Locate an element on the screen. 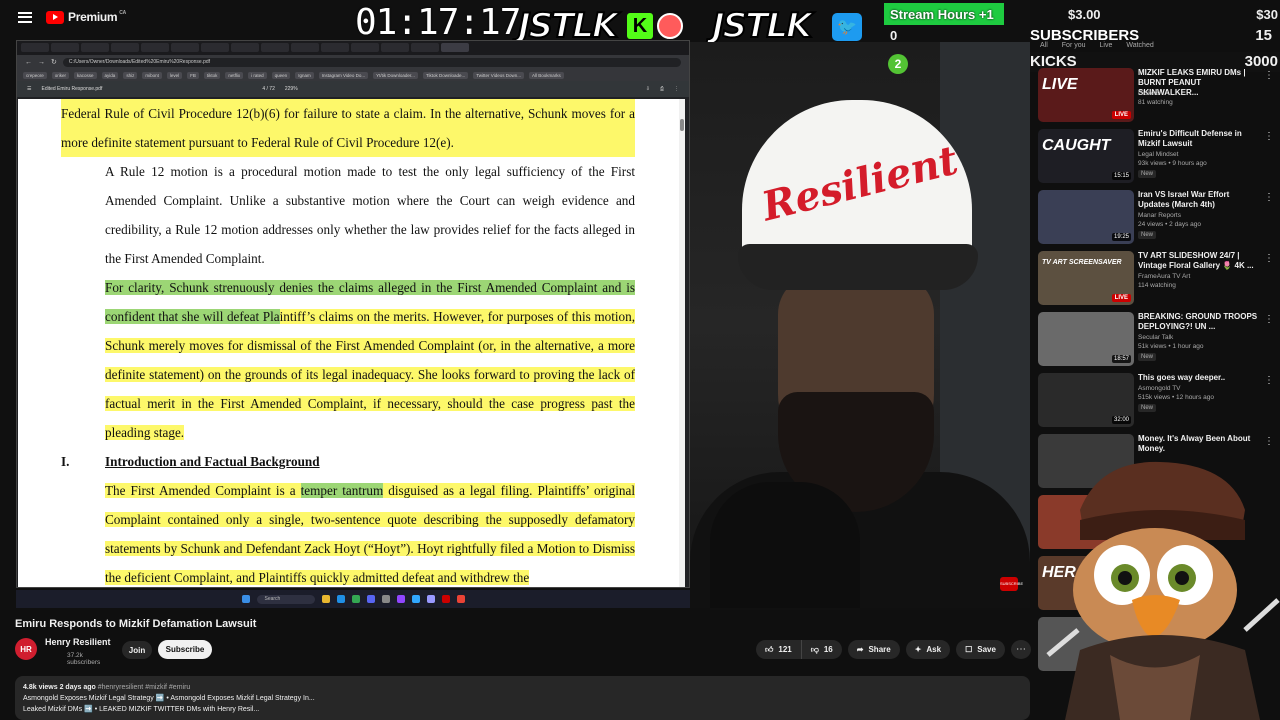  download-icon: ⇩ is located at coordinates (648, 89).